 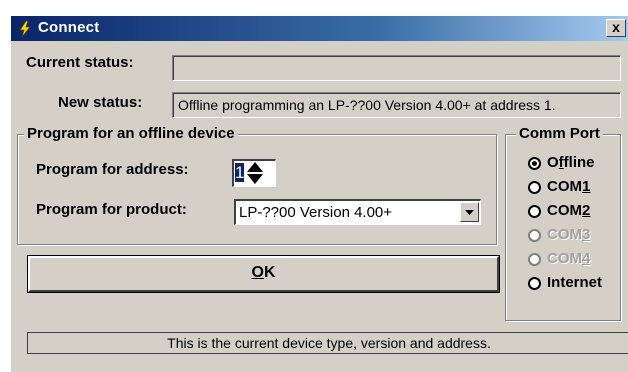 What do you see at coordinates (569, 258) in the screenshot?
I see `radio-com4-label: COM4` at bounding box center [569, 258].